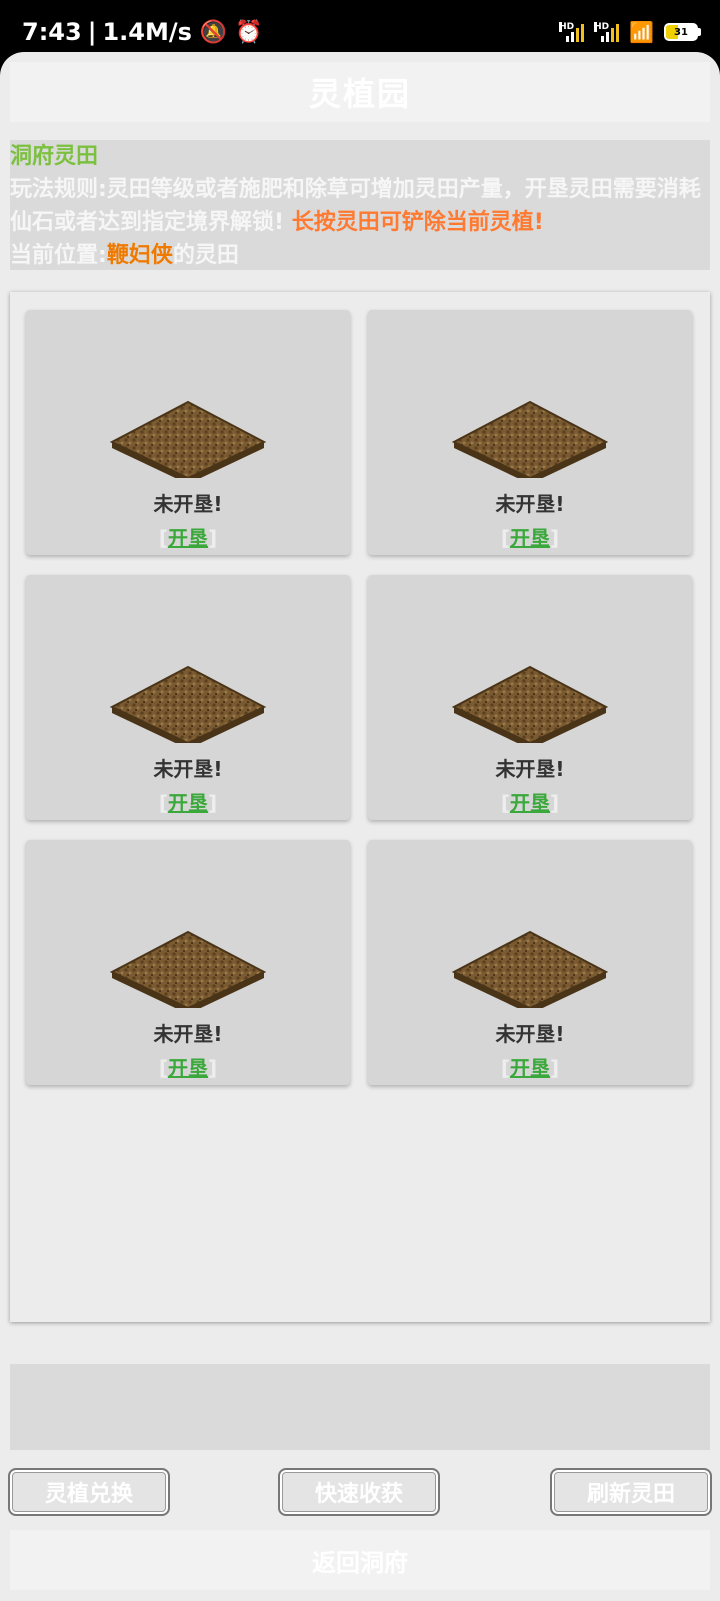 This screenshot has height=1601, width=720. What do you see at coordinates (641, 32) in the screenshot?
I see `wifi-icon: 📶` at bounding box center [641, 32].